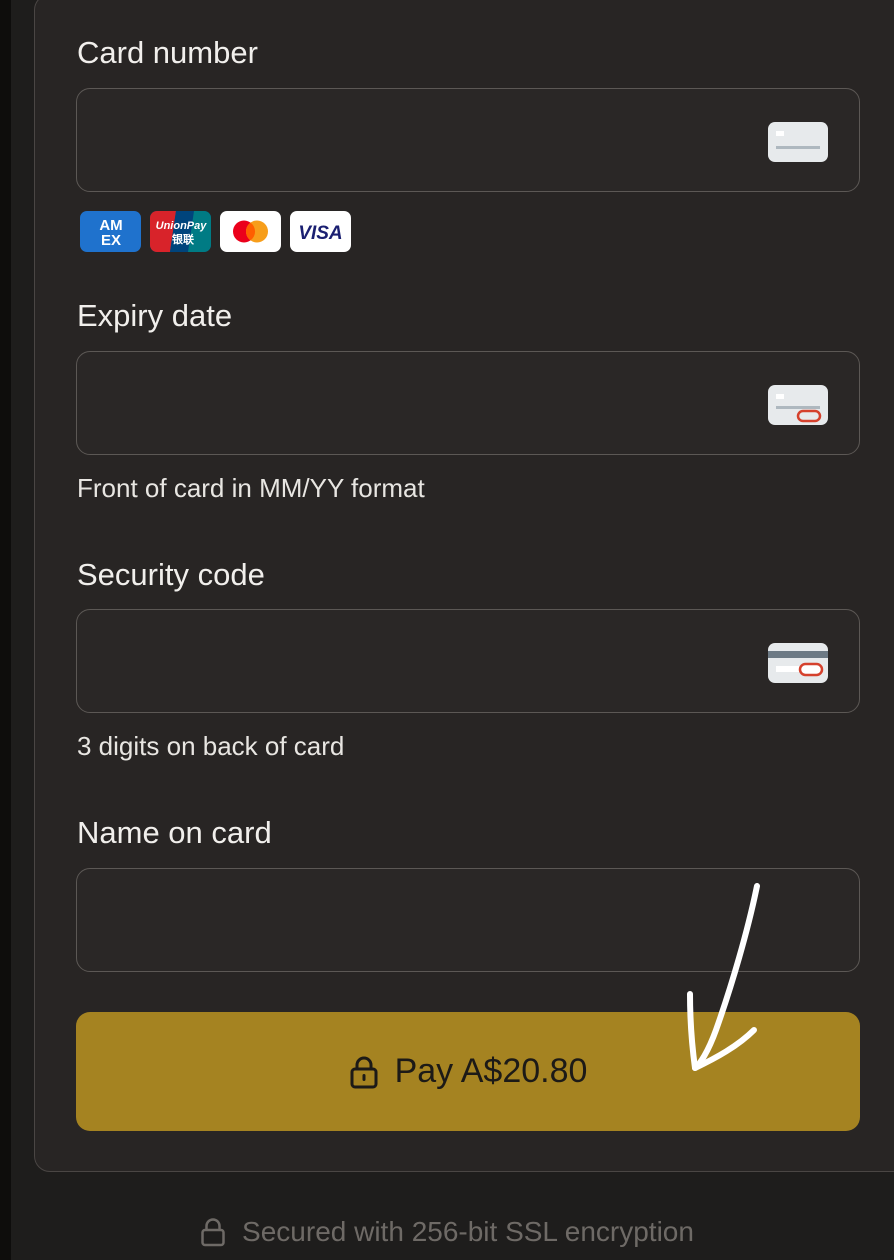 This screenshot has width=894, height=1260. Describe the element at coordinates (155, 315) in the screenshot. I see `expiry-date-label: Expiry date` at that location.